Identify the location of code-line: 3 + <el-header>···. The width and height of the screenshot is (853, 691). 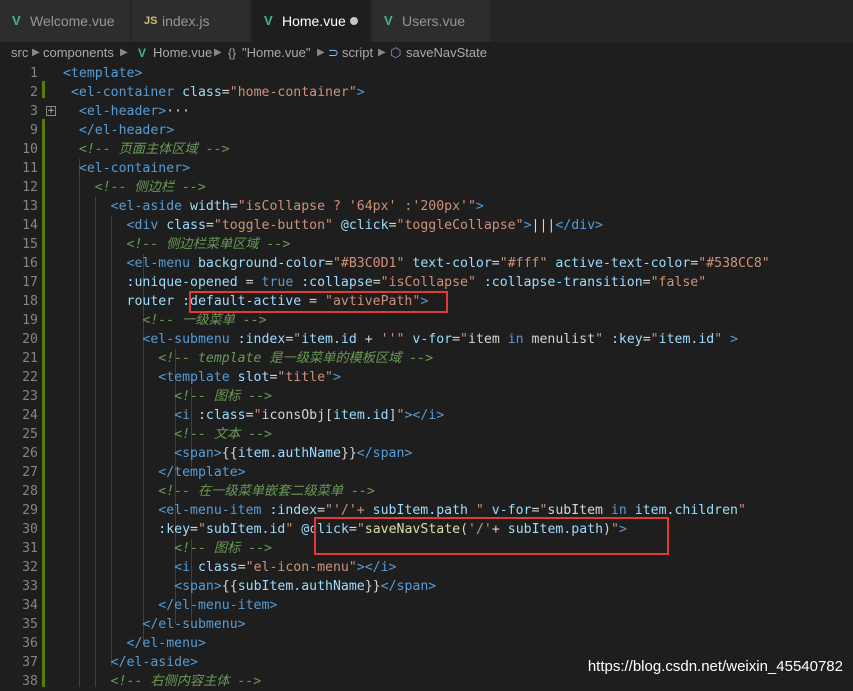
(426, 111).